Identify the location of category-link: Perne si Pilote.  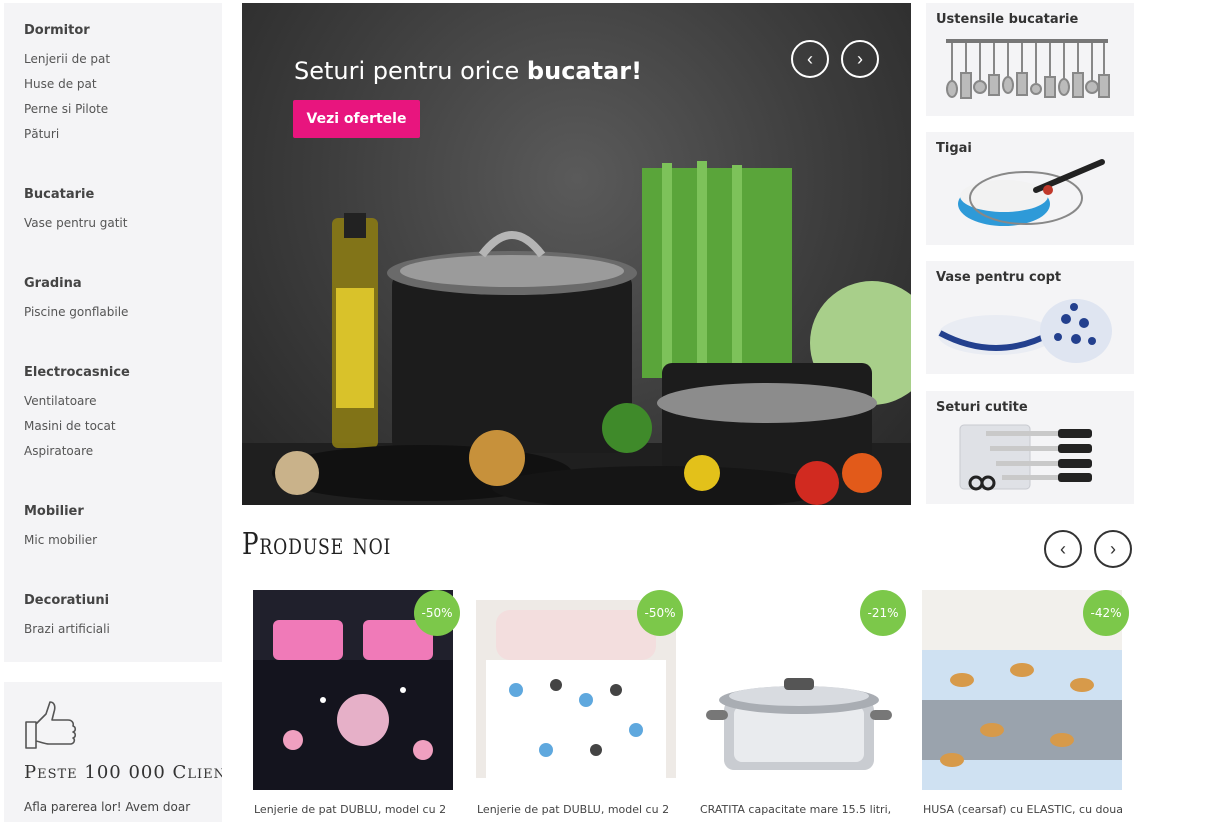
(67, 109).